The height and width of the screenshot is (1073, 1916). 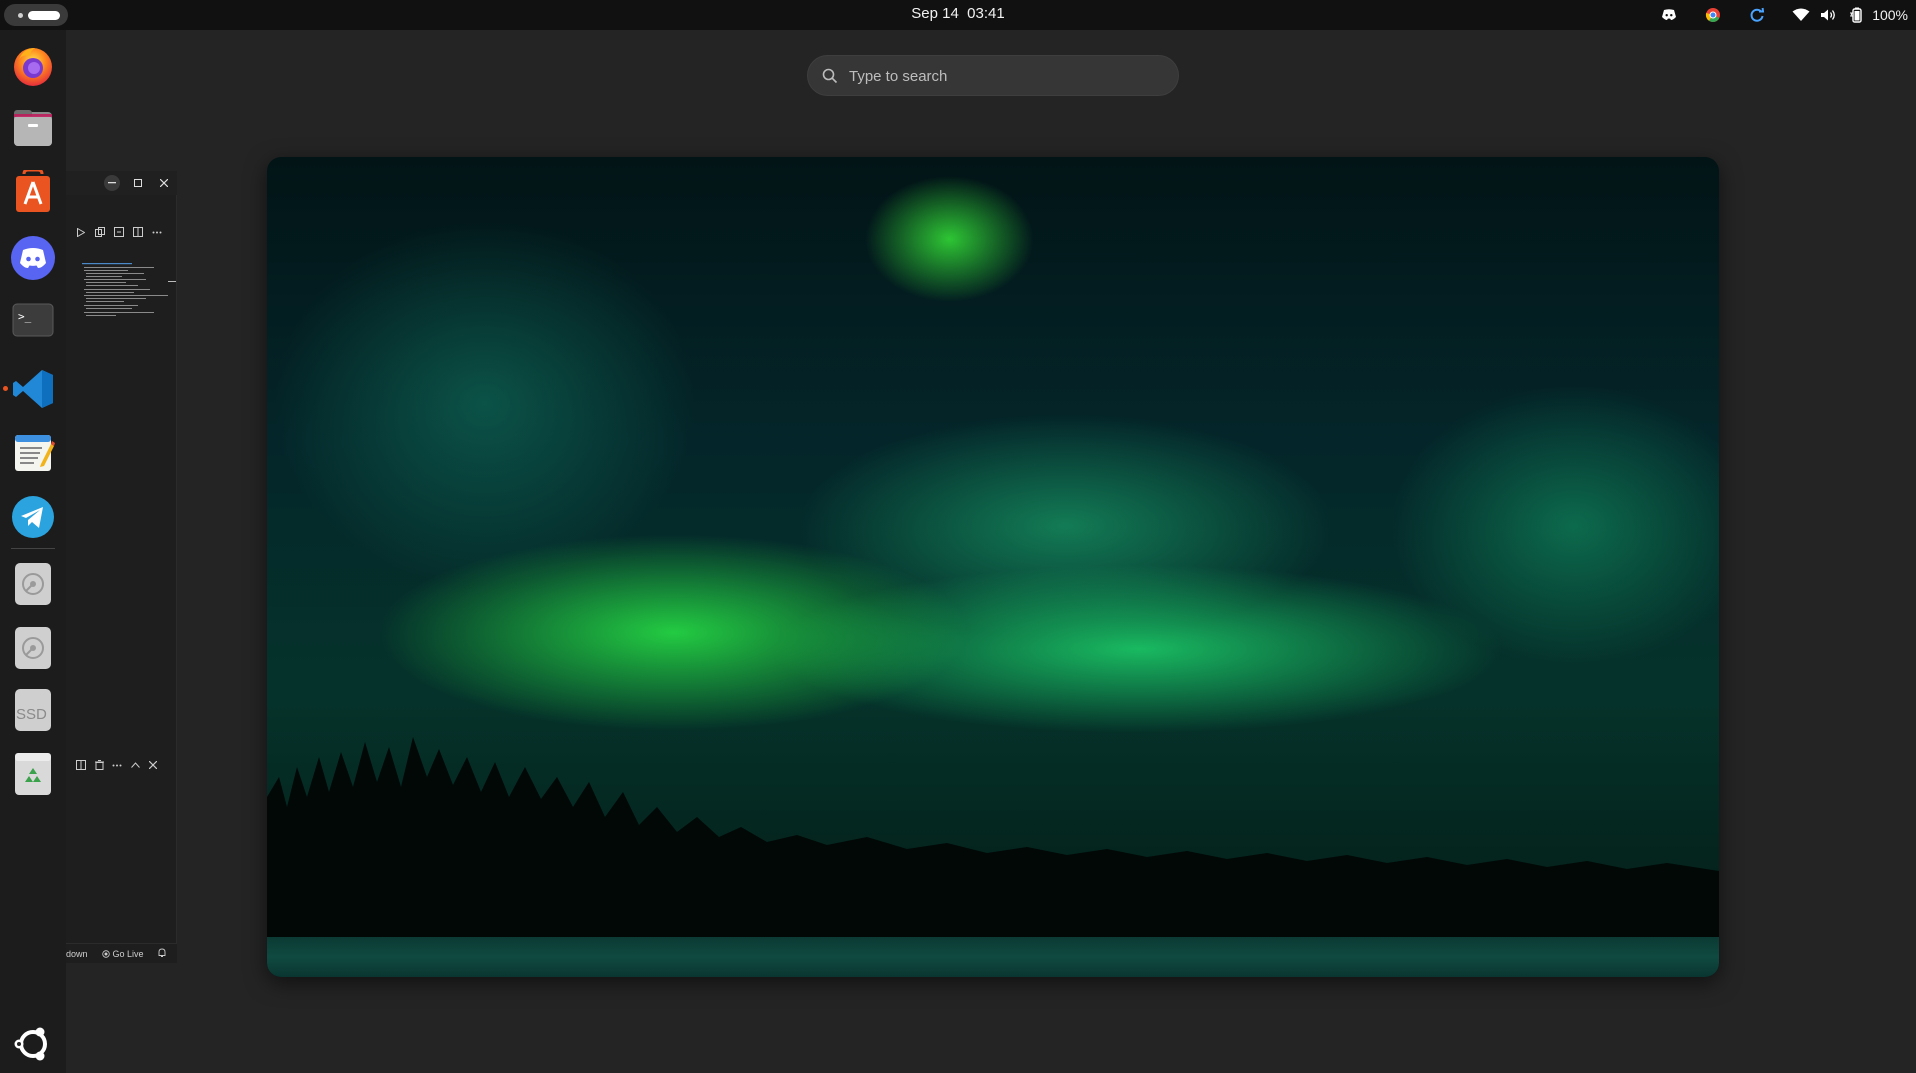 I want to click on status-language: down, so click(x=77, y=954).